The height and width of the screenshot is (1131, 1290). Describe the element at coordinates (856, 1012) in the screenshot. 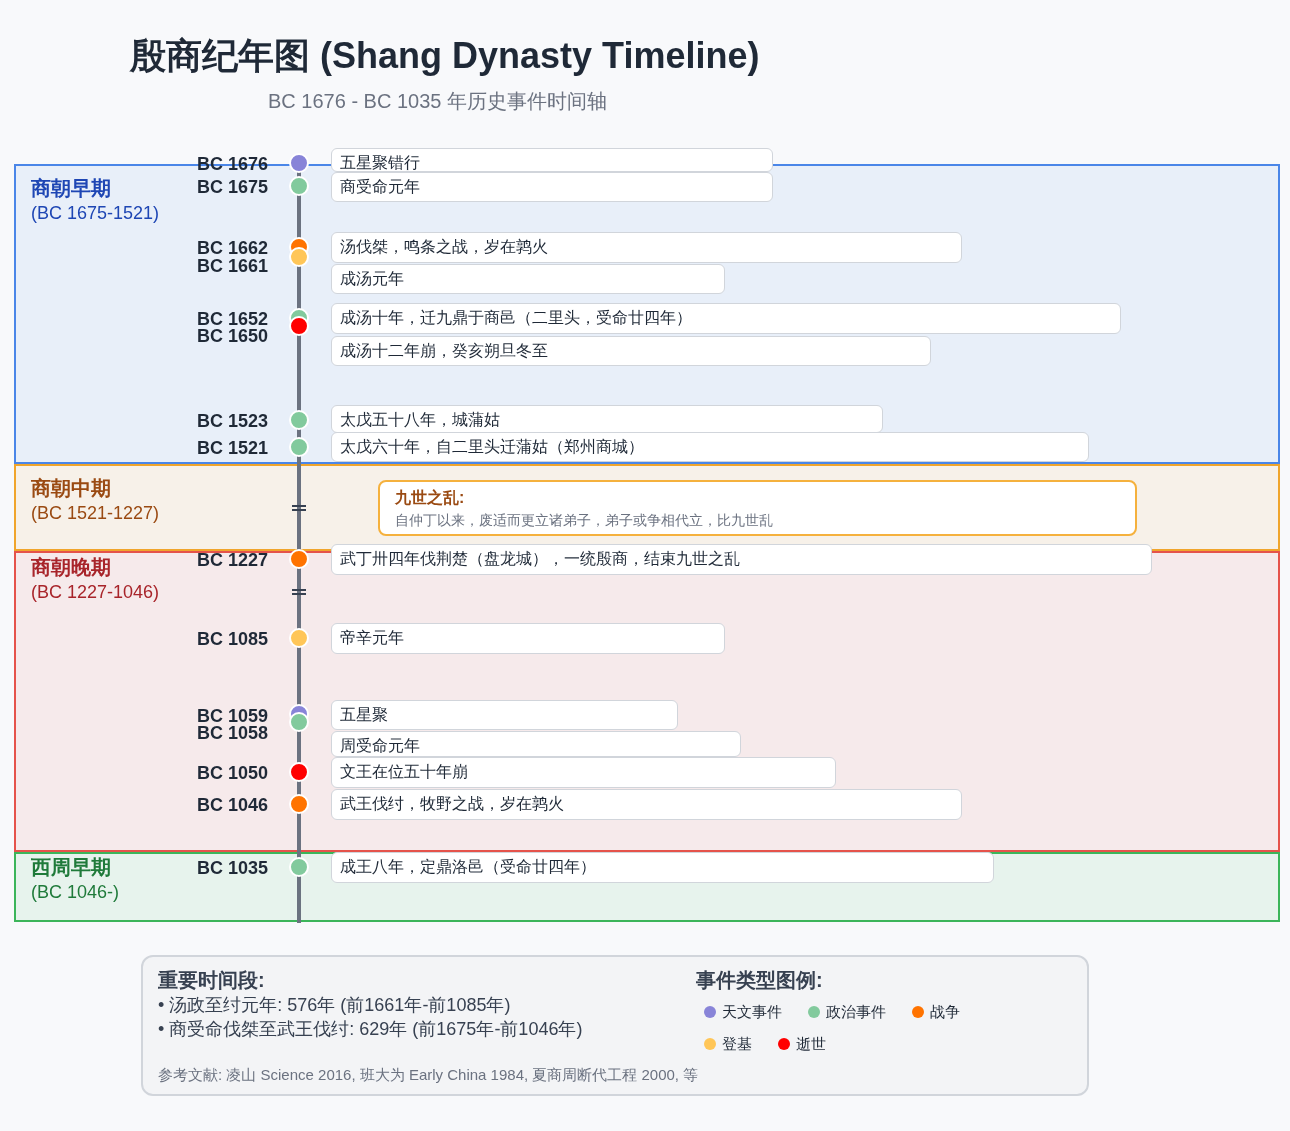

I see `legend-label: 政治事件` at that location.